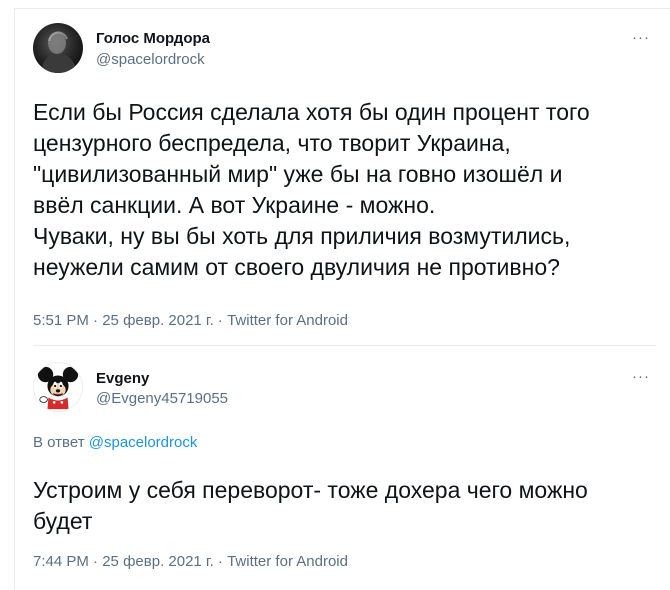 The image size is (670, 590). Describe the element at coordinates (61, 320) in the screenshot. I see `tweet-time: 5:51 PM` at that location.